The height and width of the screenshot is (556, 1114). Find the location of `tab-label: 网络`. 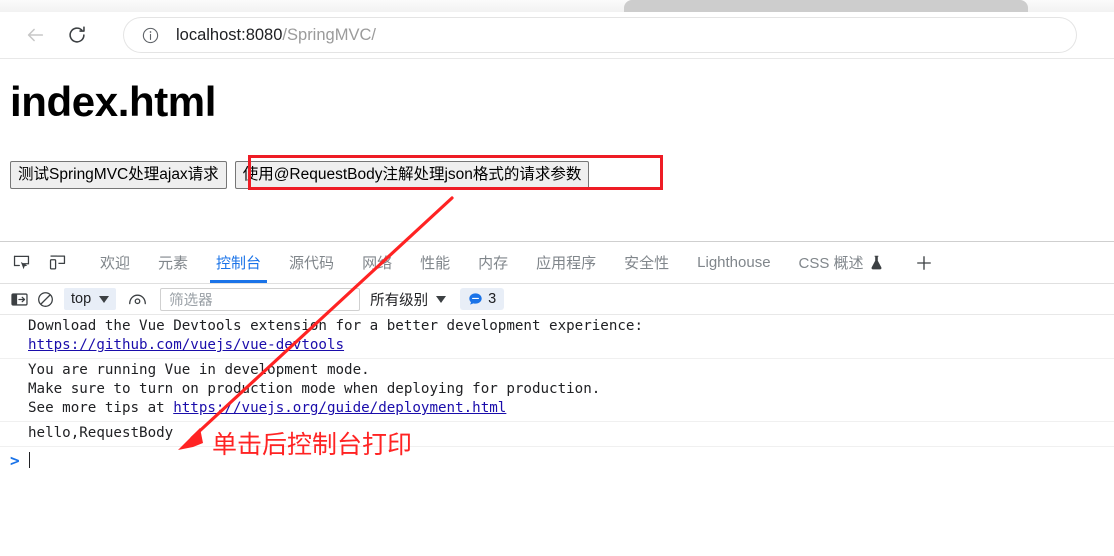

tab-label: 网络 is located at coordinates (377, 263).